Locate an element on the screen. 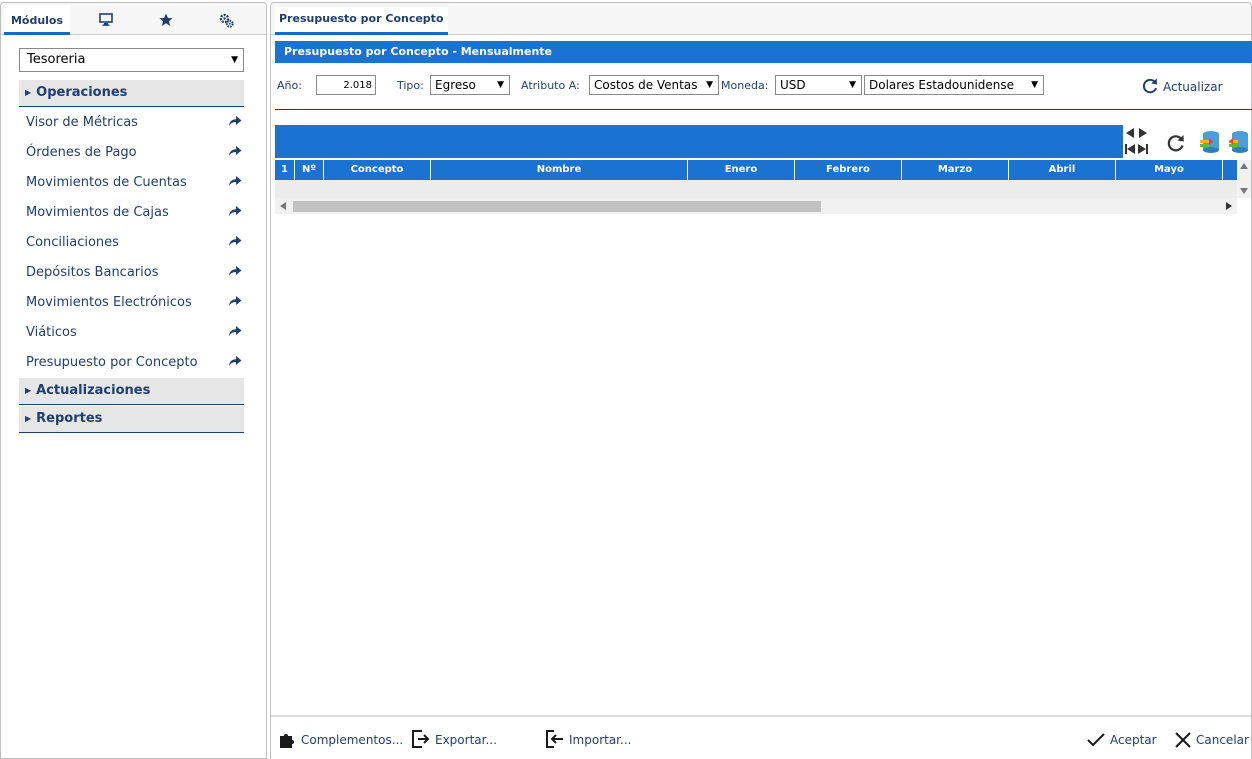  gears-icon is located at coordinates (226, 20).